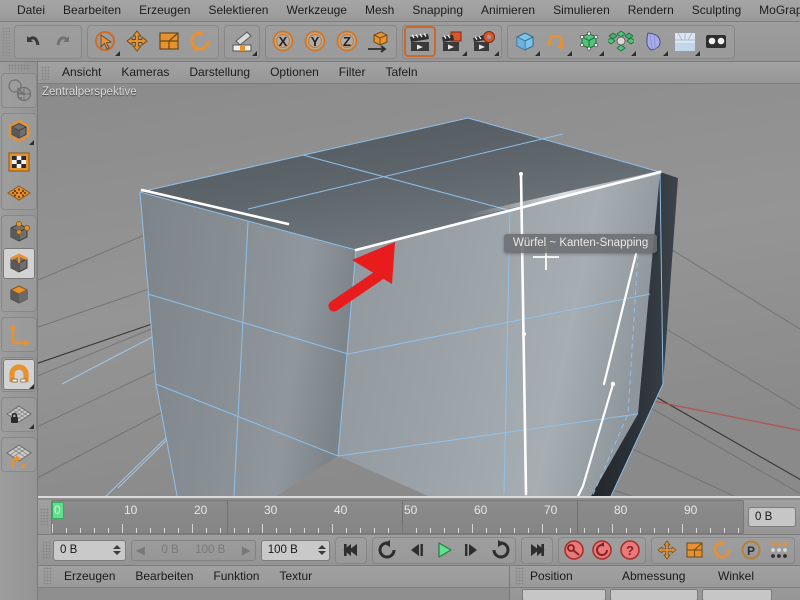 The image size is (800, 600). Describe the element at coordinates (164, 10) in the screenshot. I see `menu-item-erzeugen: Erzeugen` at that location.